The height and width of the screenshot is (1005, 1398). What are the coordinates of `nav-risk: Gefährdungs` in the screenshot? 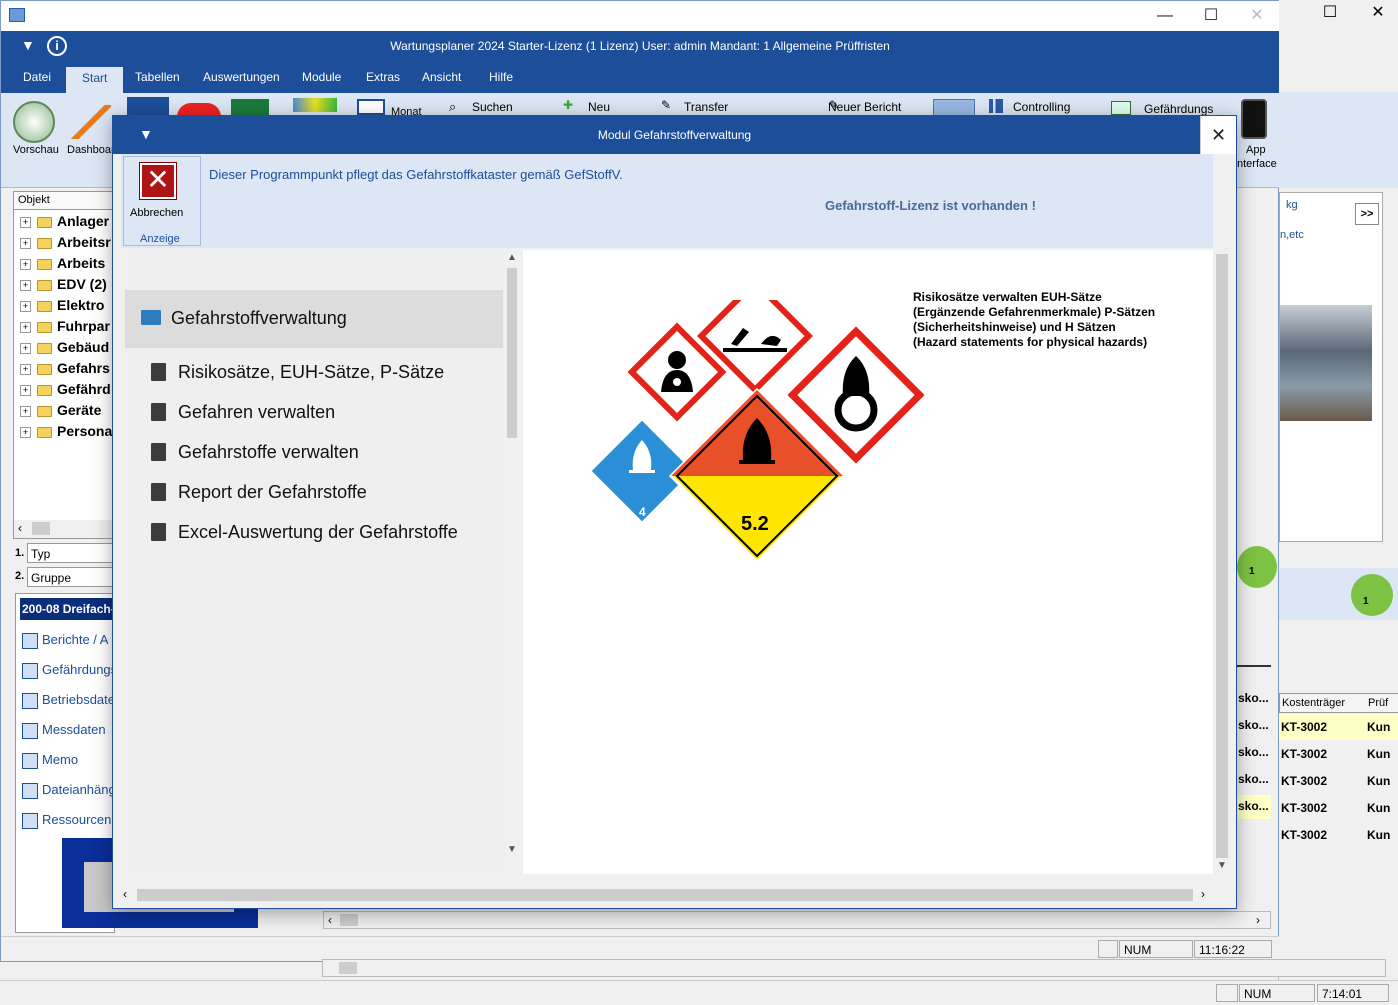 It's located at (69, 670).